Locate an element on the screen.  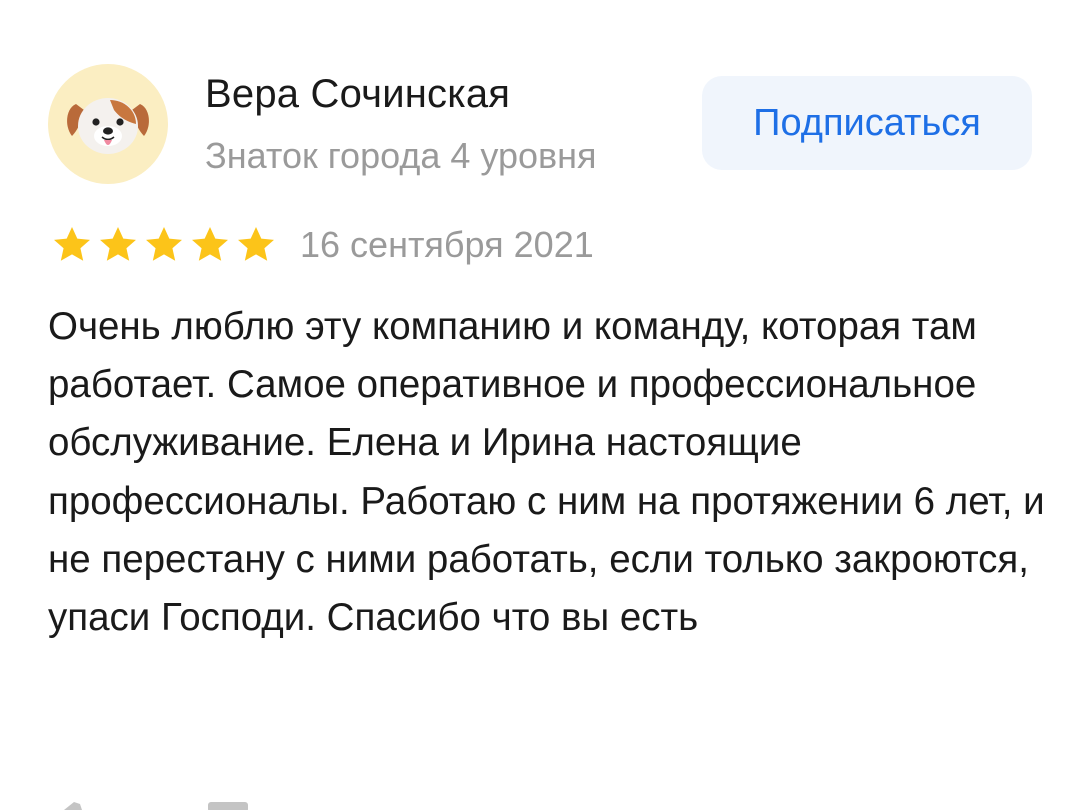
rating-row: 16 сентября 2021 is located at coordinates (322, 245).